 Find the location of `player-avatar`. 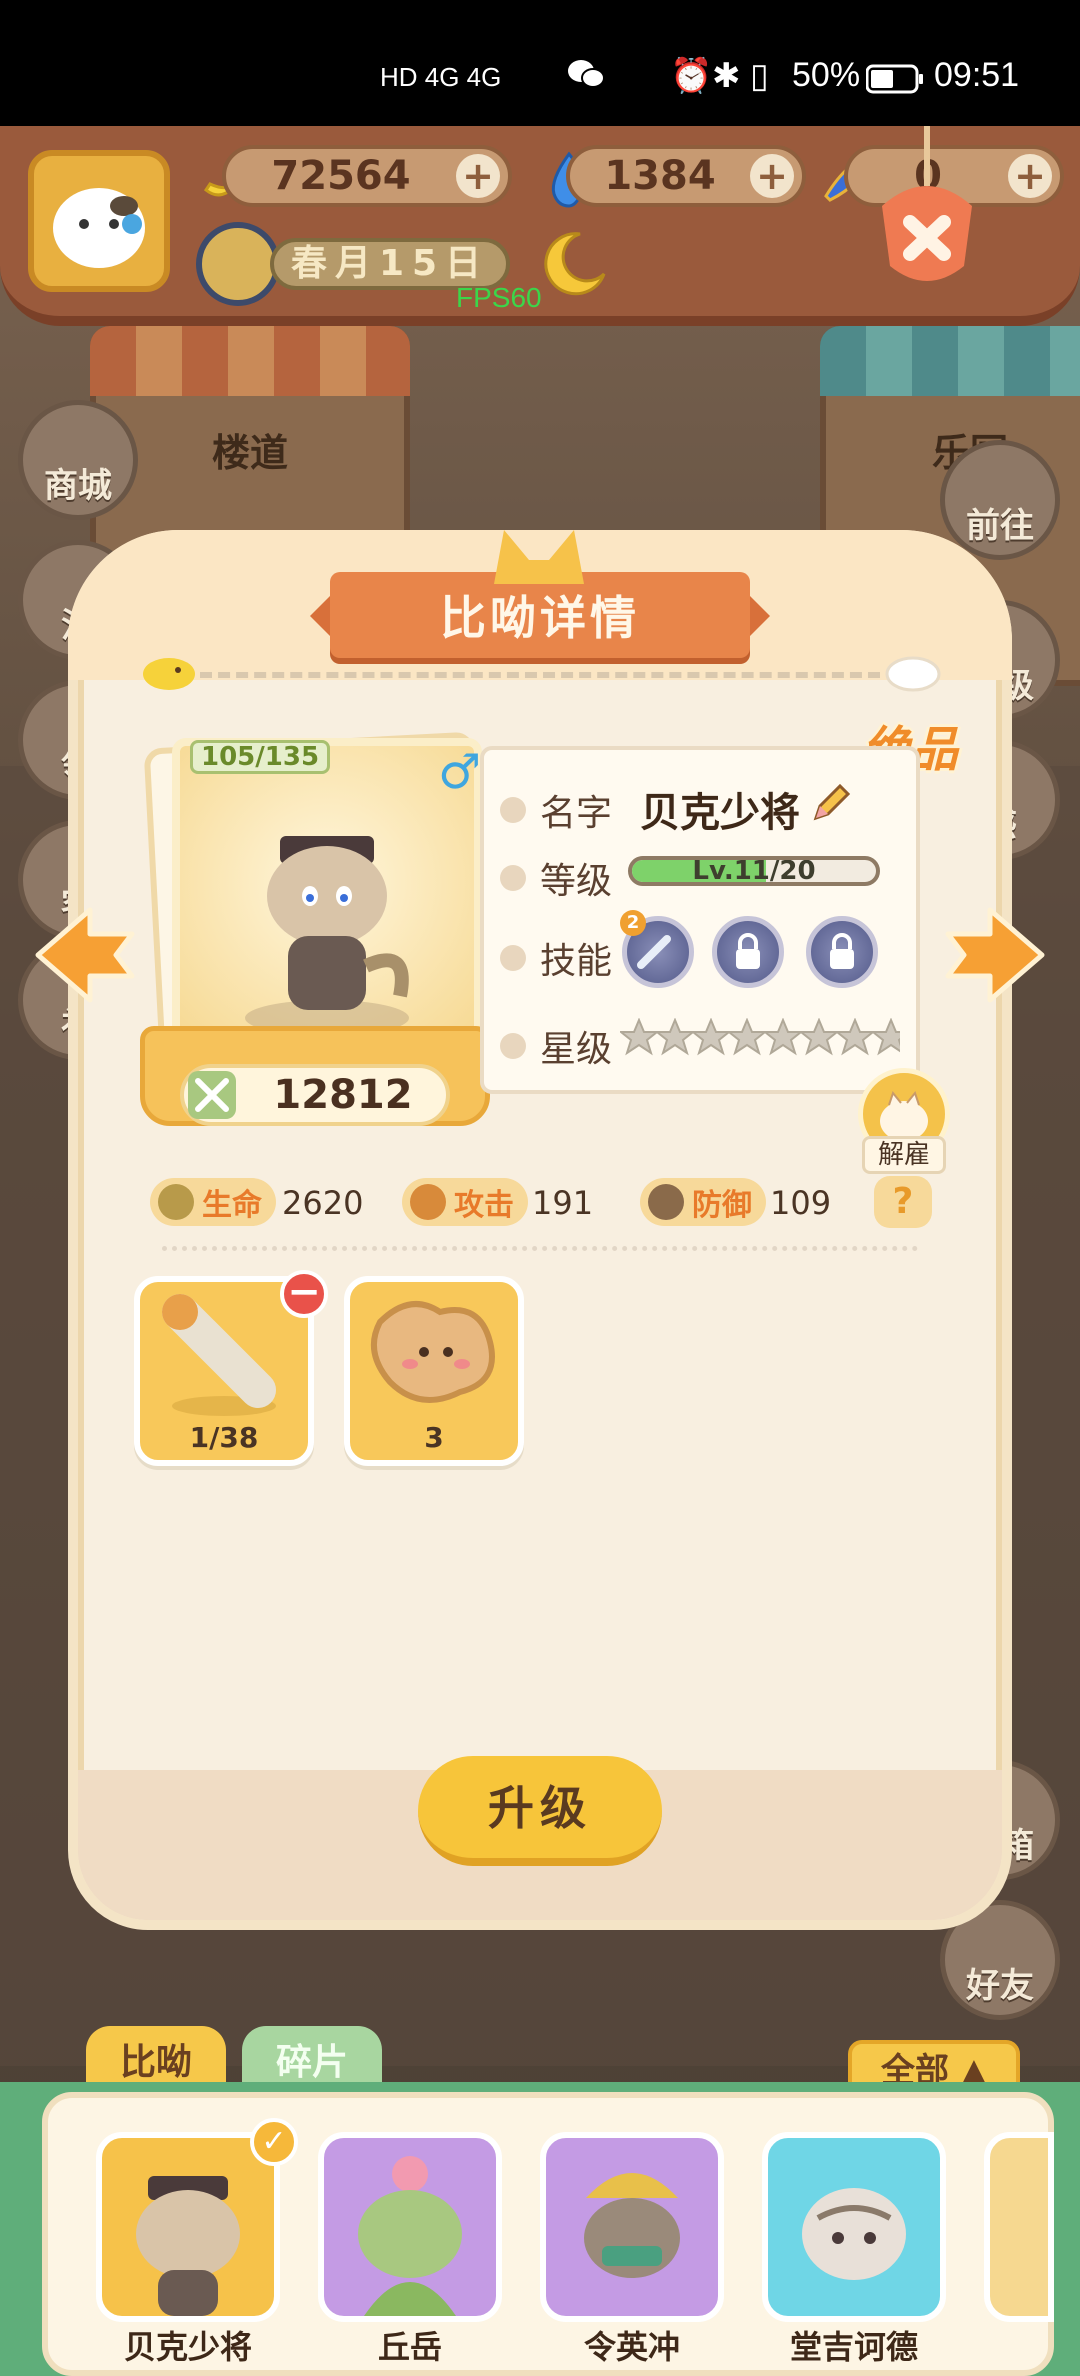

player-avatar is located at coordinates (99, 221).